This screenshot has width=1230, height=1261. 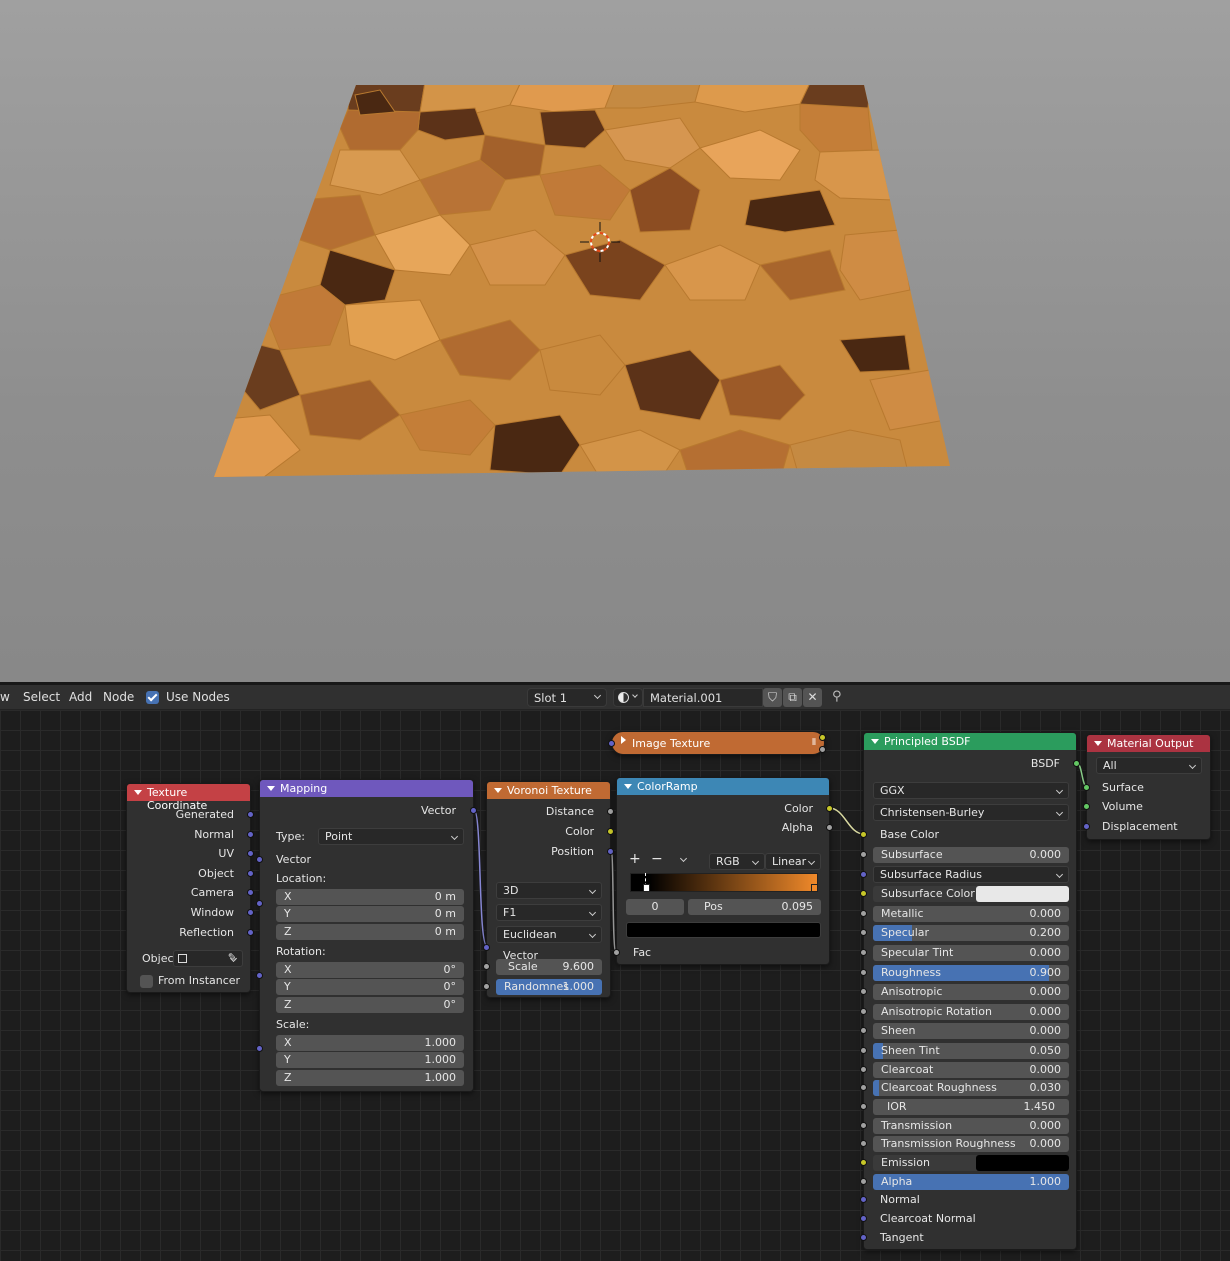 I want to click on socket-uv, so click(x=250, y=853).